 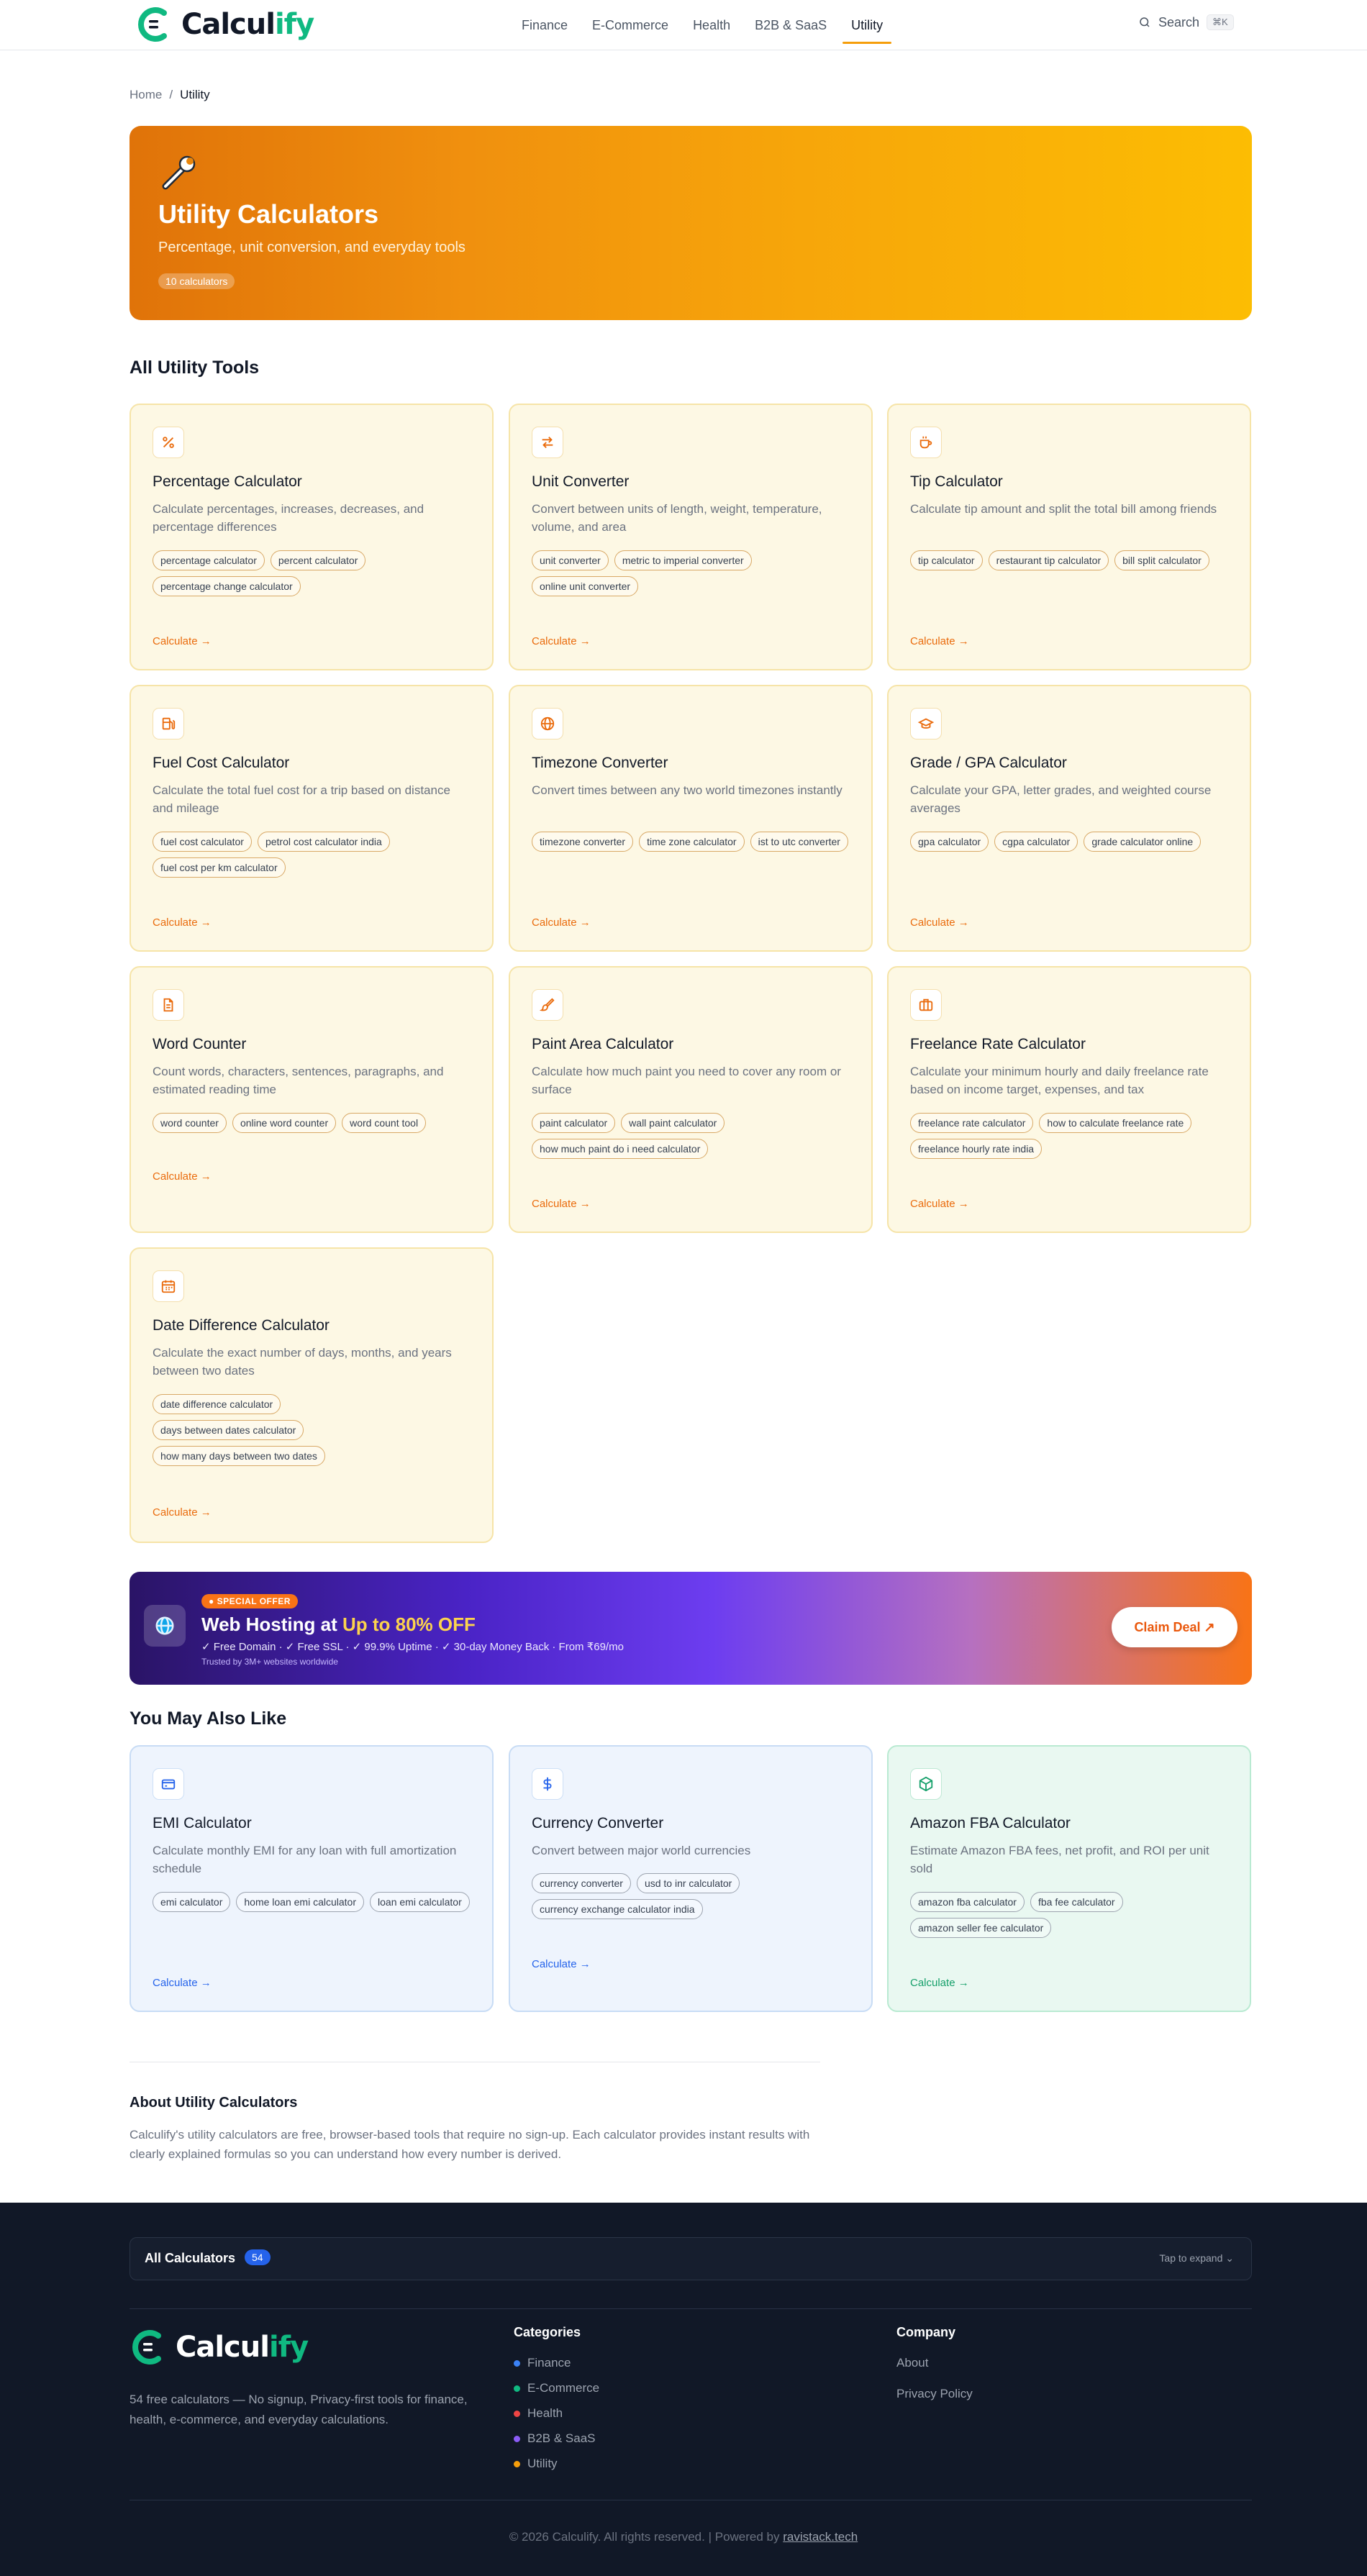 What do you see at coordinates (1161, 560) in the screenshot?
I see `tag: bill split calculator` at bounding box center [1161, 560].